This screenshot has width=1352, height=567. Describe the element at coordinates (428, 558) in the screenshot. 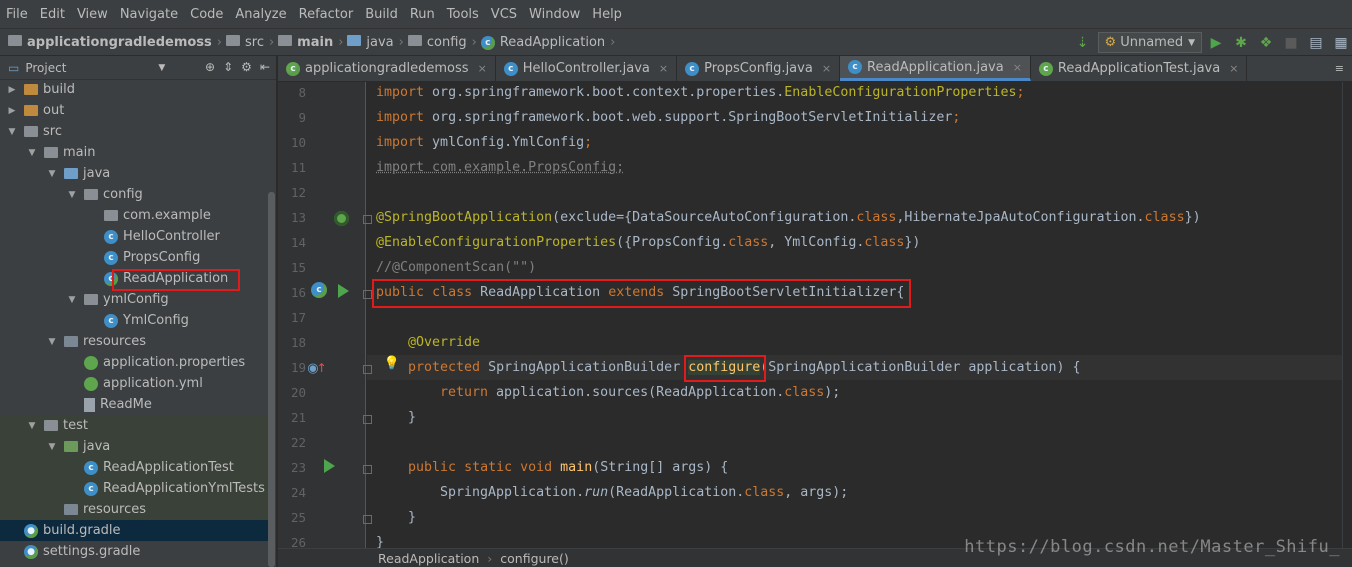

I see `breadcrumb-class: ReadApplication` at that location.